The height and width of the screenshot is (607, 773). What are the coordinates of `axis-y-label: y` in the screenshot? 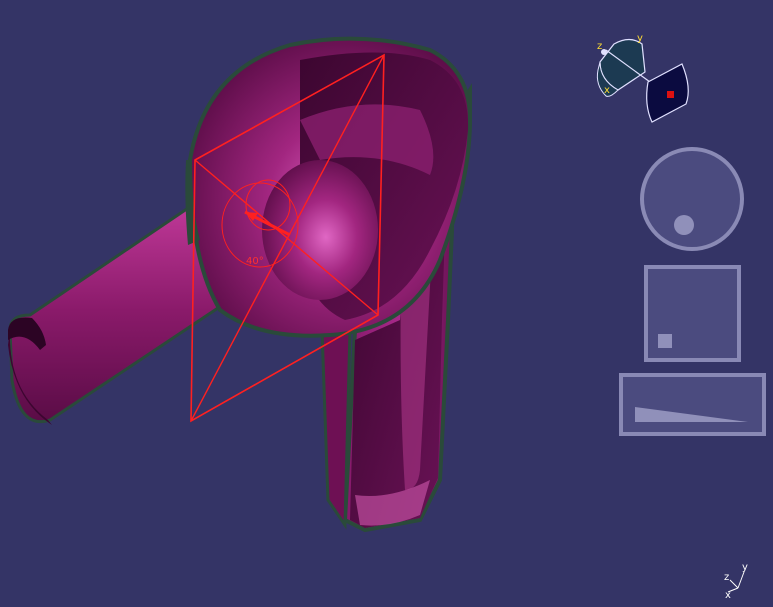 It's located at (745, 567).